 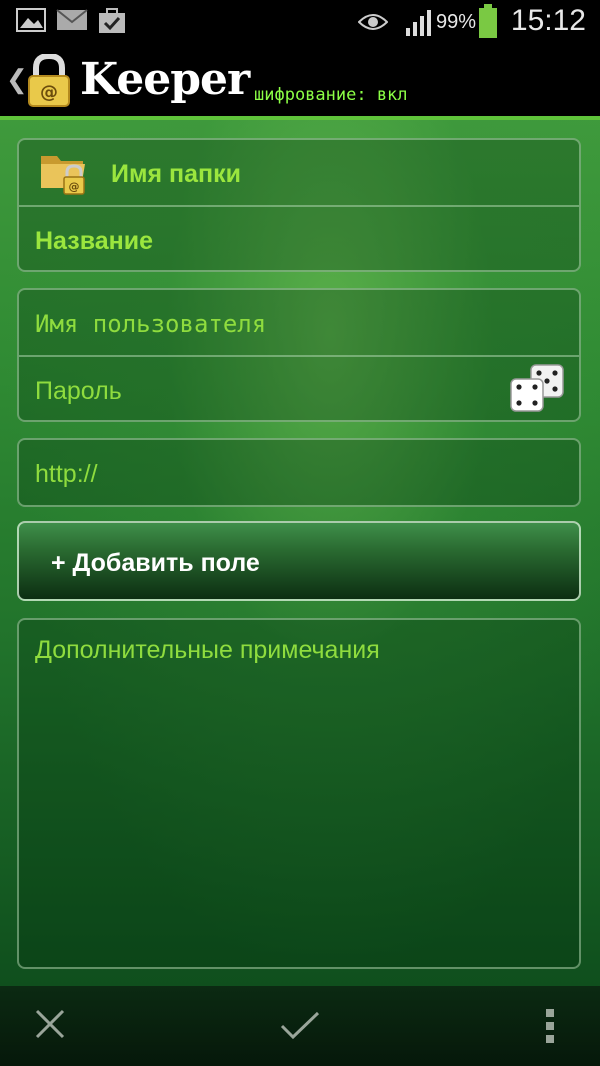 What do you see at coordinates (31, 20) in the screenshot?
I see `gallery-icon` at bounding box center [31, 20].